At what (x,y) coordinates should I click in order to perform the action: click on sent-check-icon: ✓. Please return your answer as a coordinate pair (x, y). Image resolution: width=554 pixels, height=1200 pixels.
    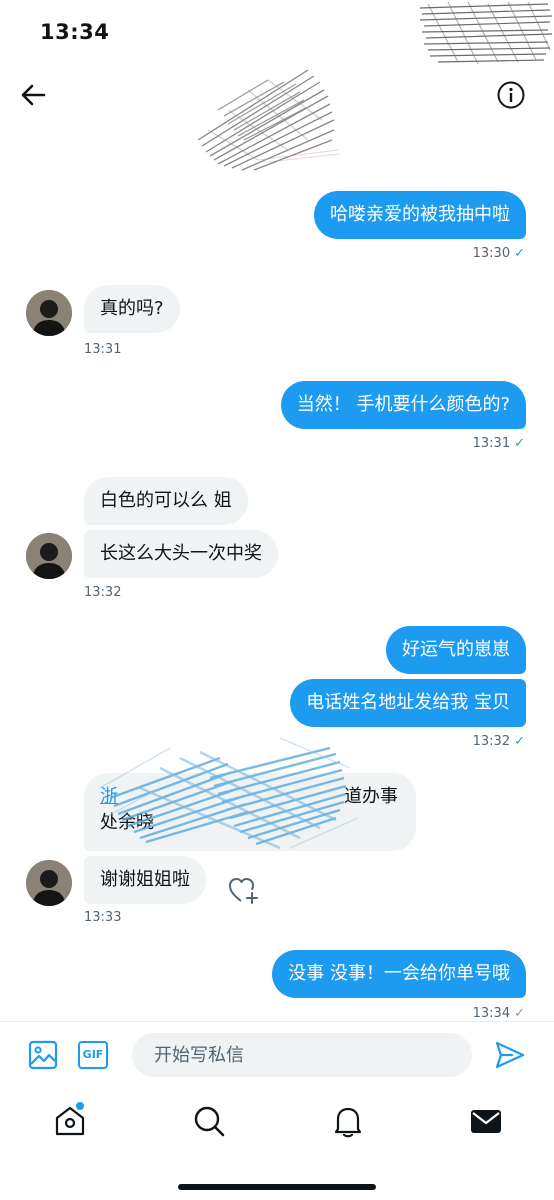
    Looking at the image, I should click on (519, 1013).